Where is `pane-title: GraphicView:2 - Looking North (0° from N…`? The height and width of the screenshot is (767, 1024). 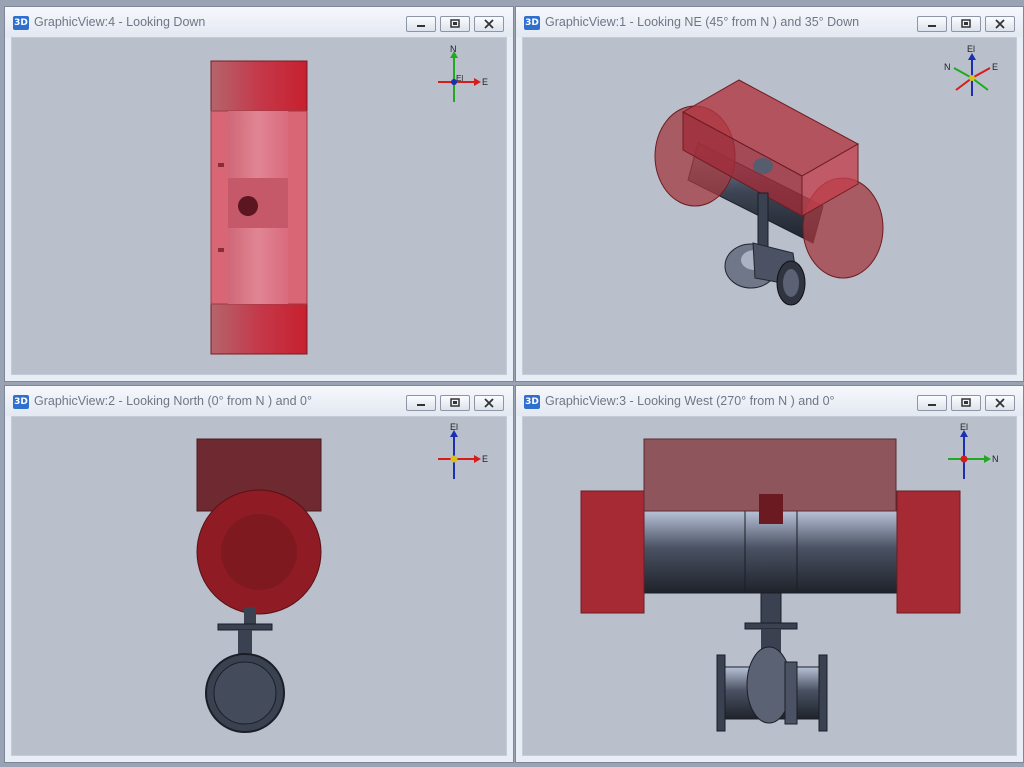 pane-title: GraphicView:2 - Looking North (0° from N… is located at coordinates (173, 401).